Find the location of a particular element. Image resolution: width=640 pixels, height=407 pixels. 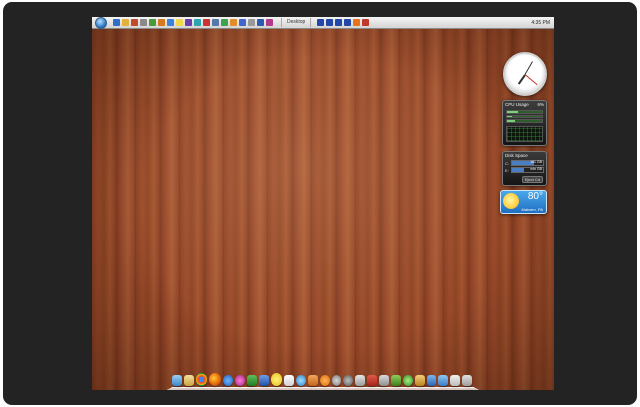

app-store-icon is located at coordinates (431, 380).